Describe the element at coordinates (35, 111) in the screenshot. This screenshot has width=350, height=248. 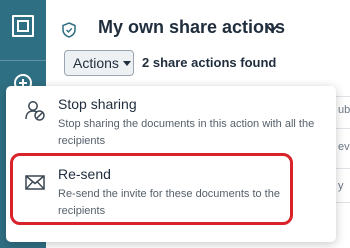
I see `stop-sharing-icon` at that location.